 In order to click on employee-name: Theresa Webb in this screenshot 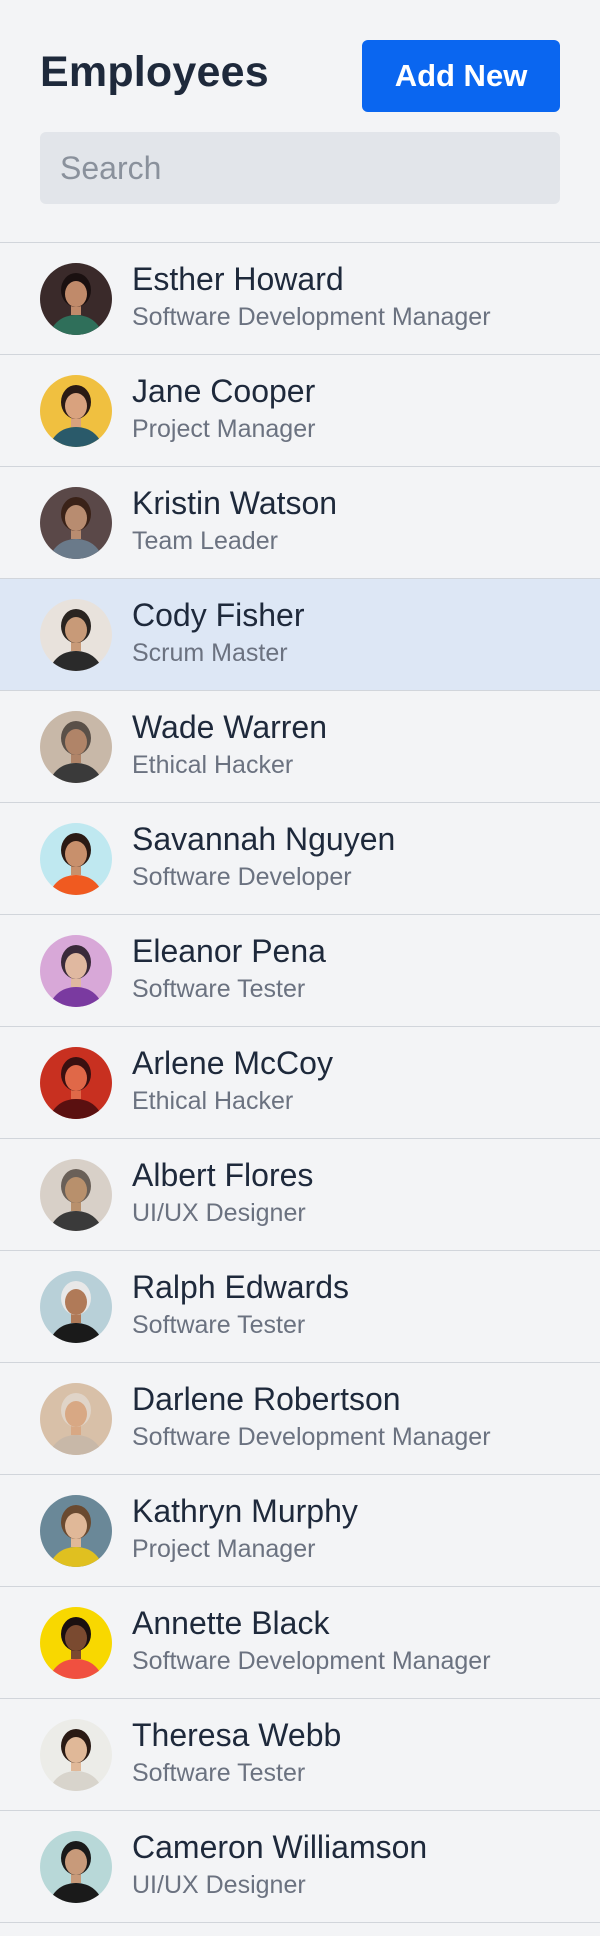, I will do `click(237, 1735)`.